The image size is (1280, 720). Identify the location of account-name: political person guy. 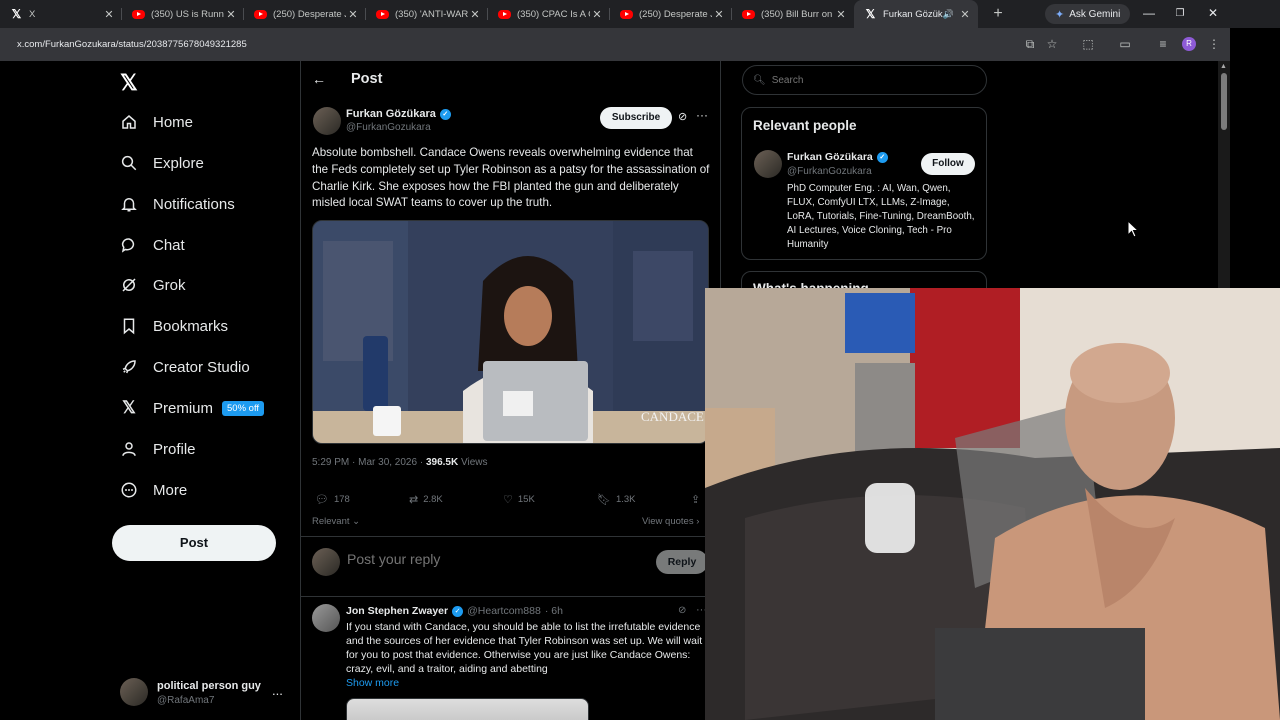
(209, 686).